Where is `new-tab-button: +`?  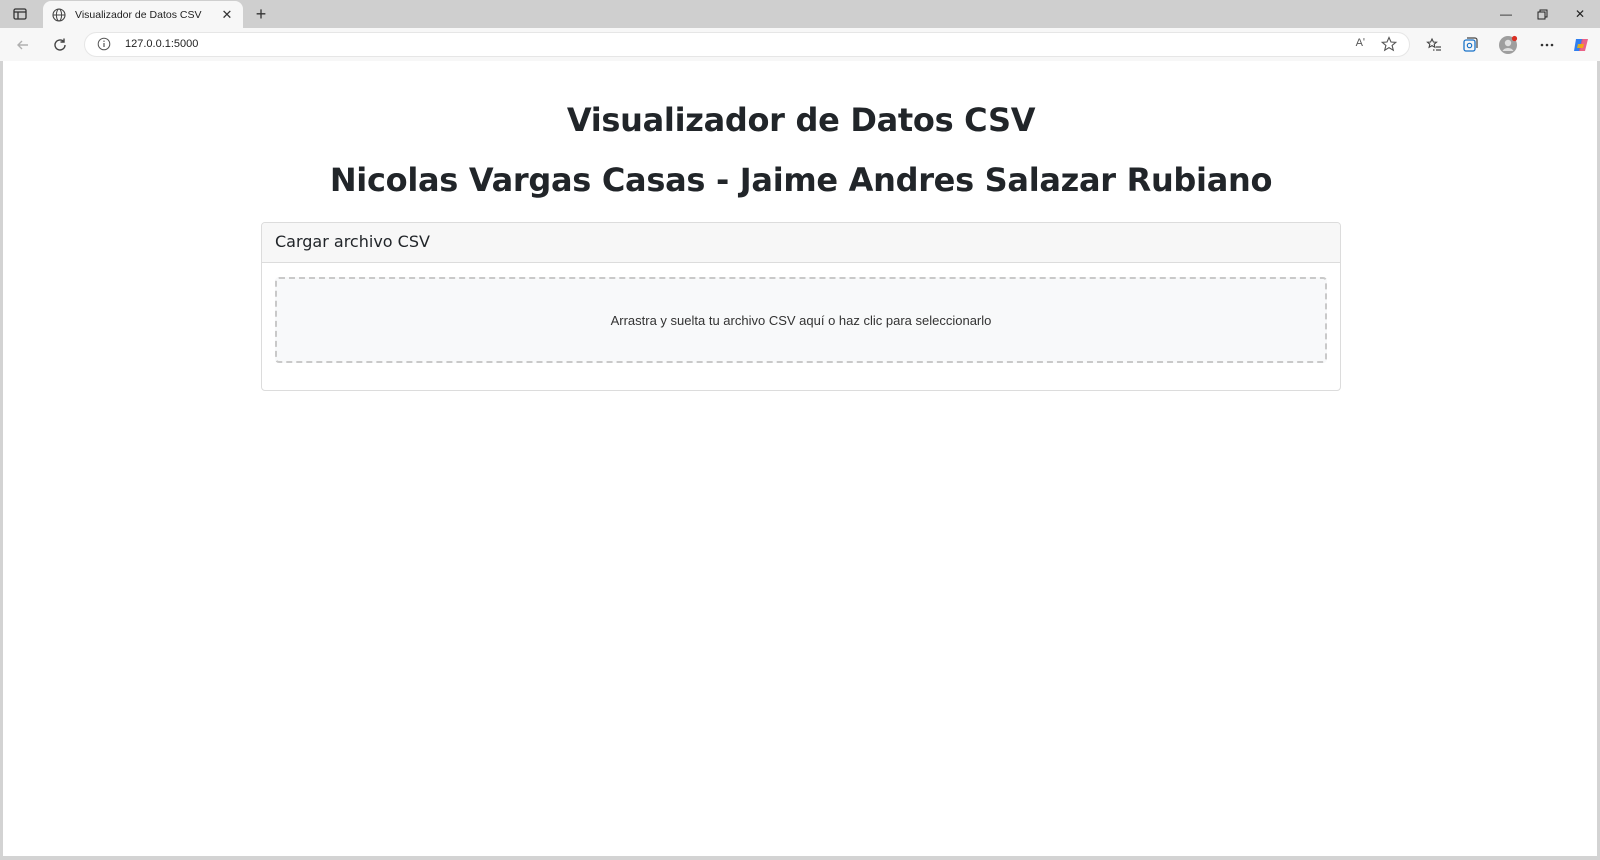
new-tab-button: + is located at coordinates (261, 14).